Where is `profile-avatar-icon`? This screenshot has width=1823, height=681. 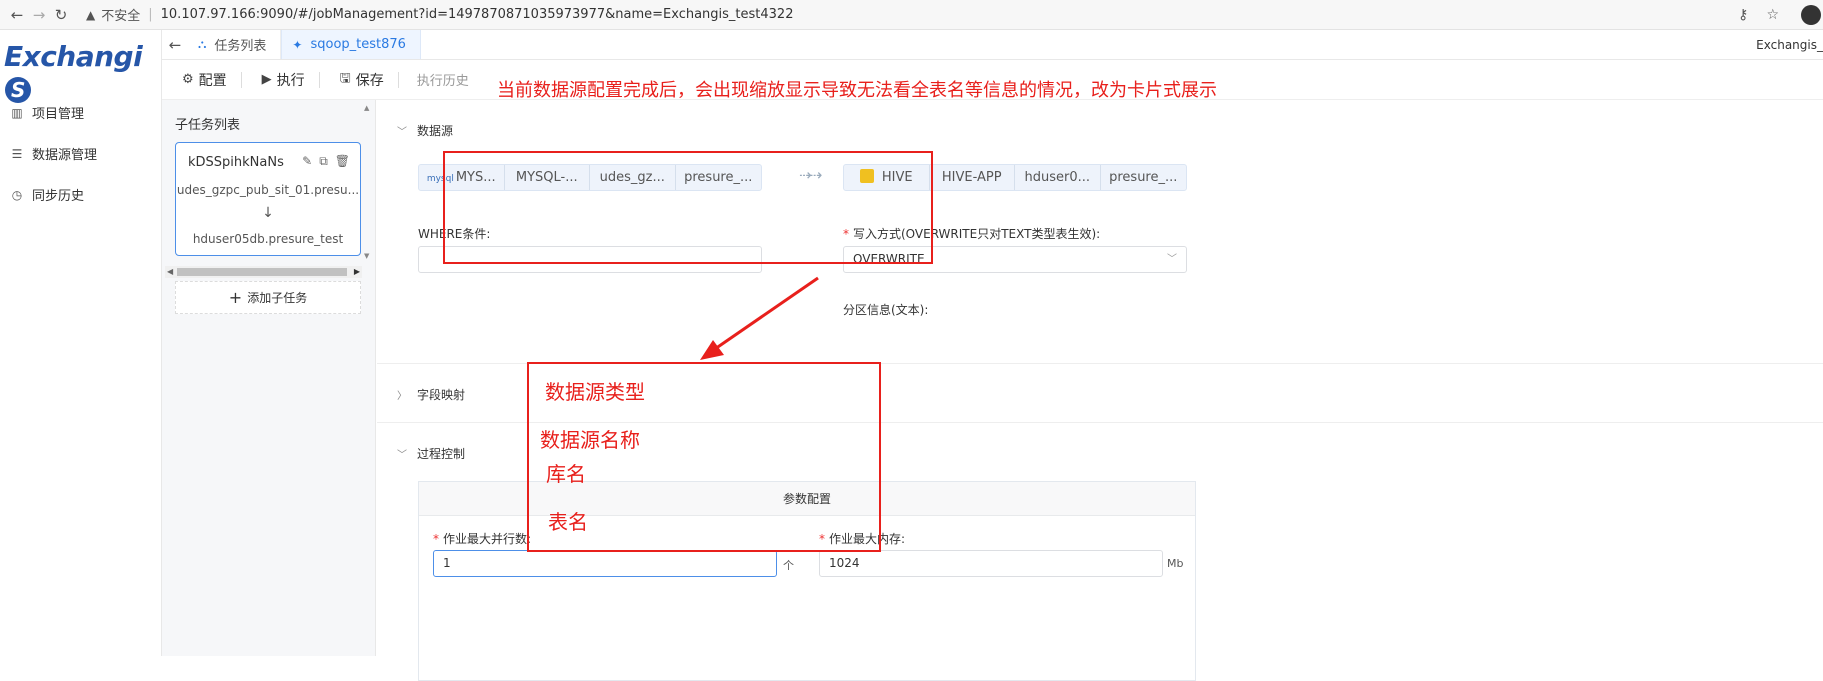
profile-avatar-icon is located at coordinates (1811, 15).